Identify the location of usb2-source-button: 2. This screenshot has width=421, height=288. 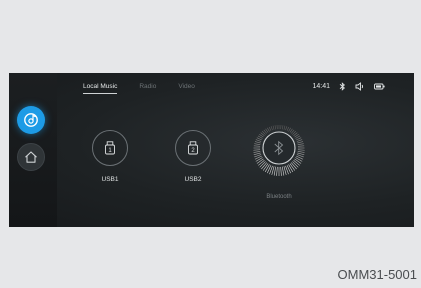
(193, 148).